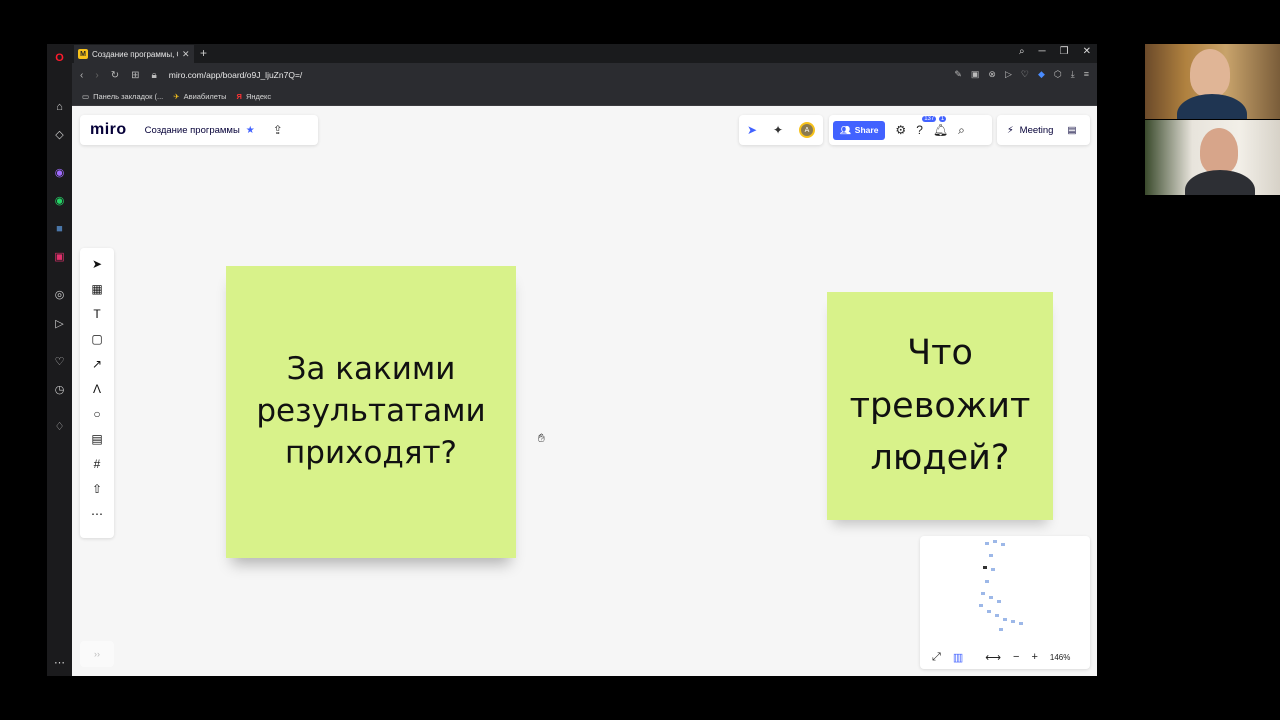 The image size is (1280, 720). Describe the element at coordinates (59, 134) in the screenshot. I see `speed-dial-icon: ◇` at that location.